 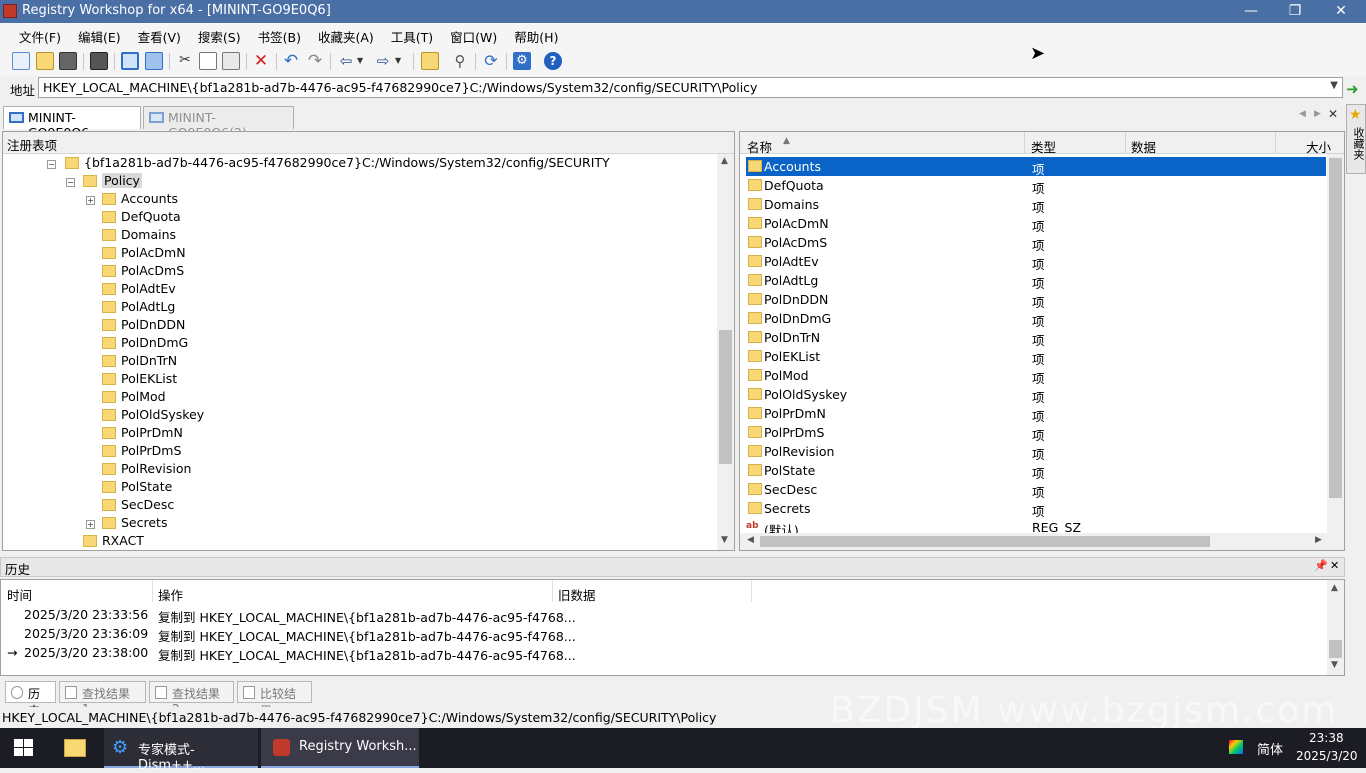 What do you see at coordinates (346, 61) in the screenshot?
I see `back-icon: ⇦` at bounding box center [346, 61].